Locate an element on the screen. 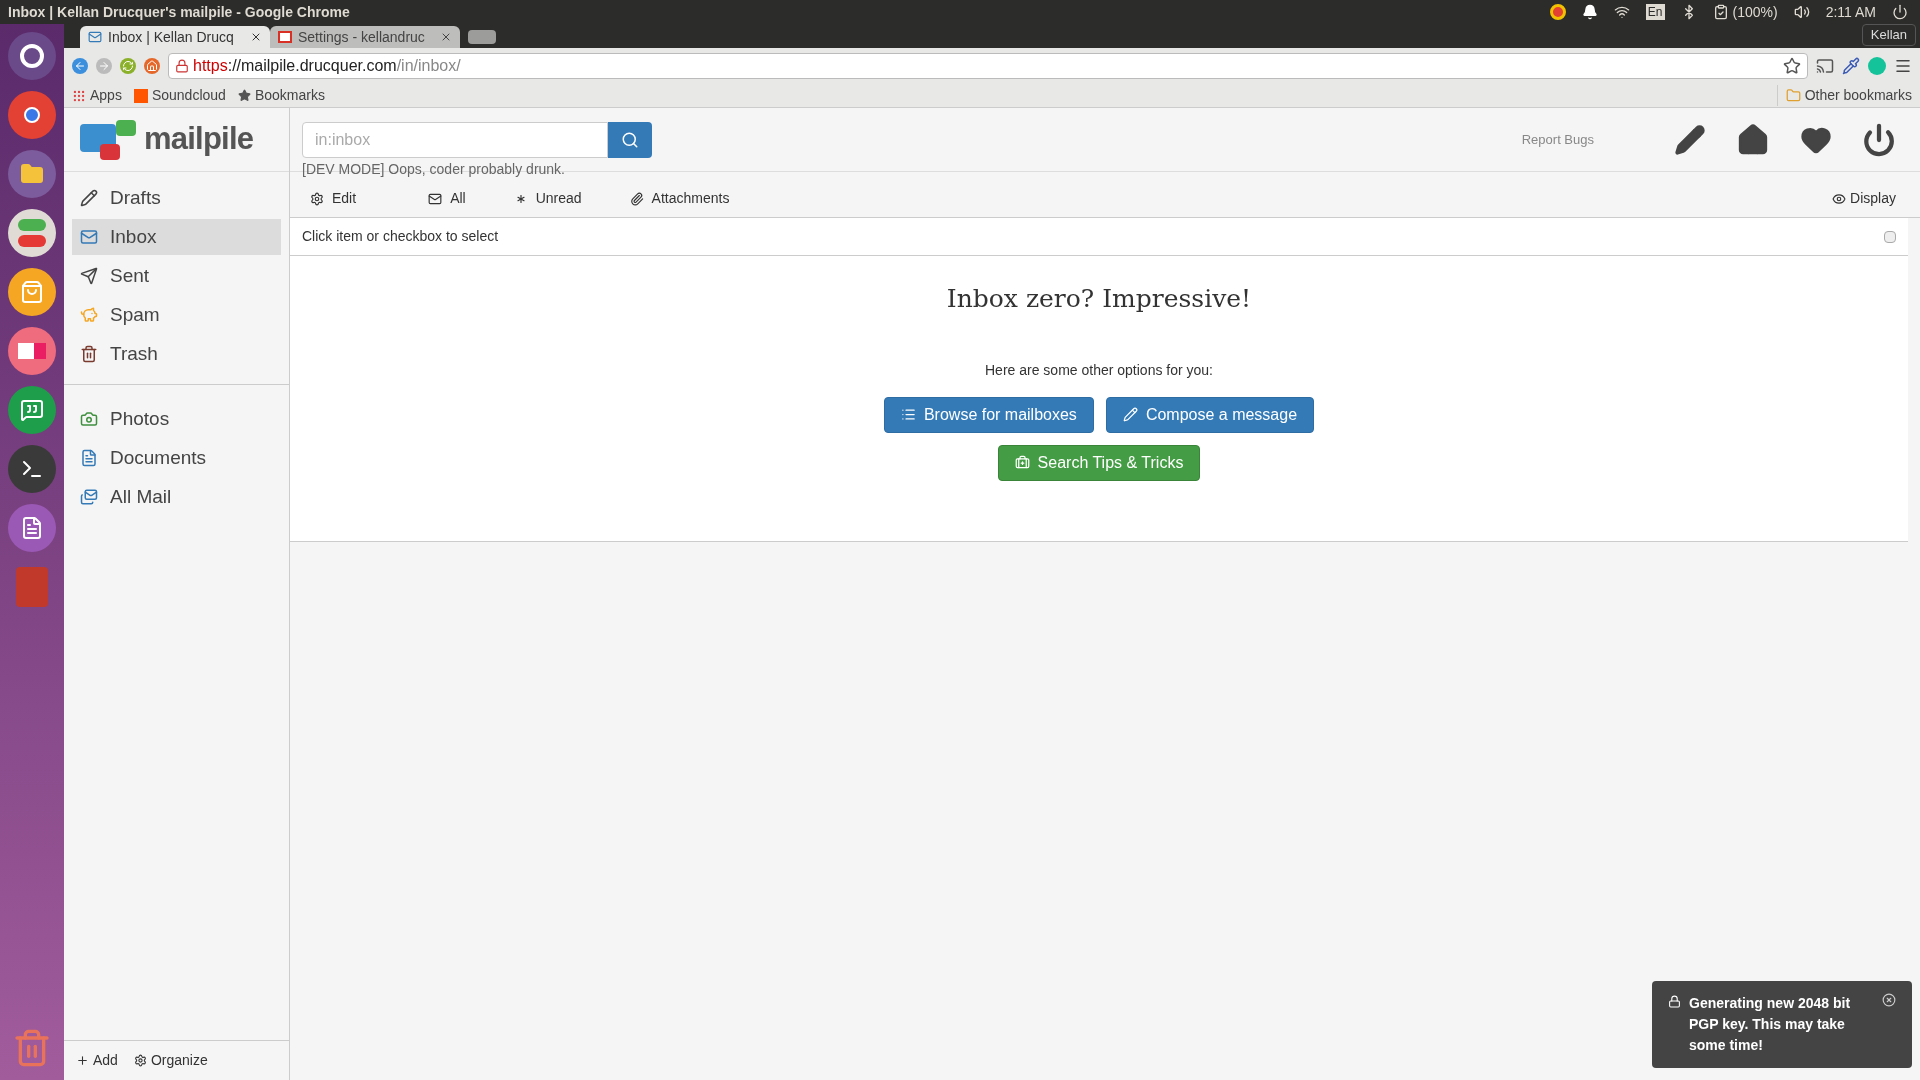  address-bar: https://mailpile.drucquer.com/in/inbox/ is located at coordinates (988, 66).